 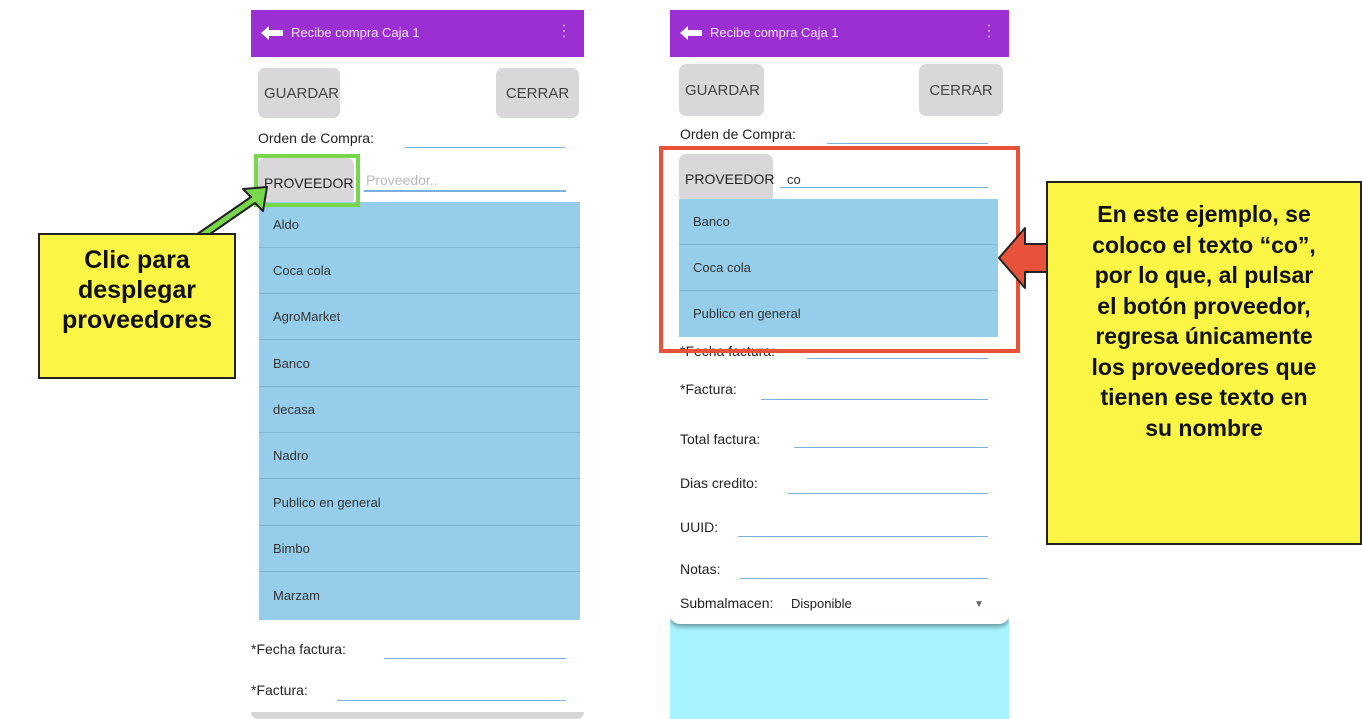 What do you see at coordinates (839, 619) in the screenshot?
I see `form-card-bottom` at bounding box center [839, 619].